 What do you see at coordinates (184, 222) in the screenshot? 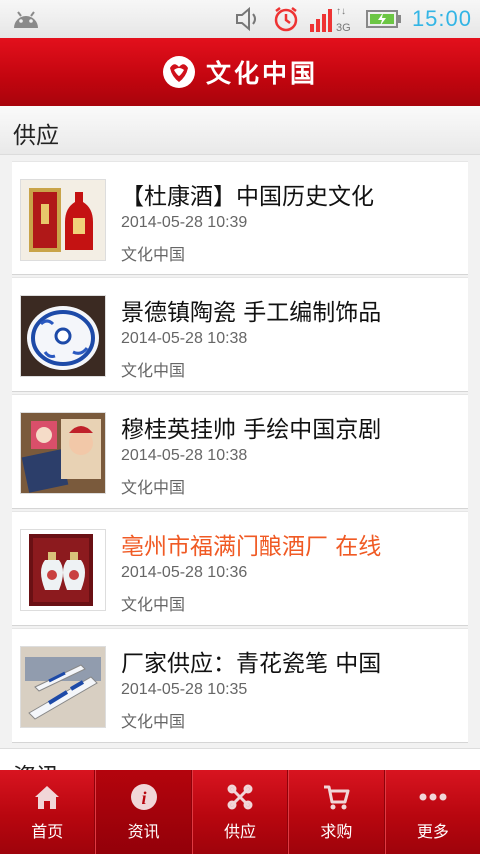
I see `item-date: 2014-05-28 10:39` at bounding box center [184, 222].